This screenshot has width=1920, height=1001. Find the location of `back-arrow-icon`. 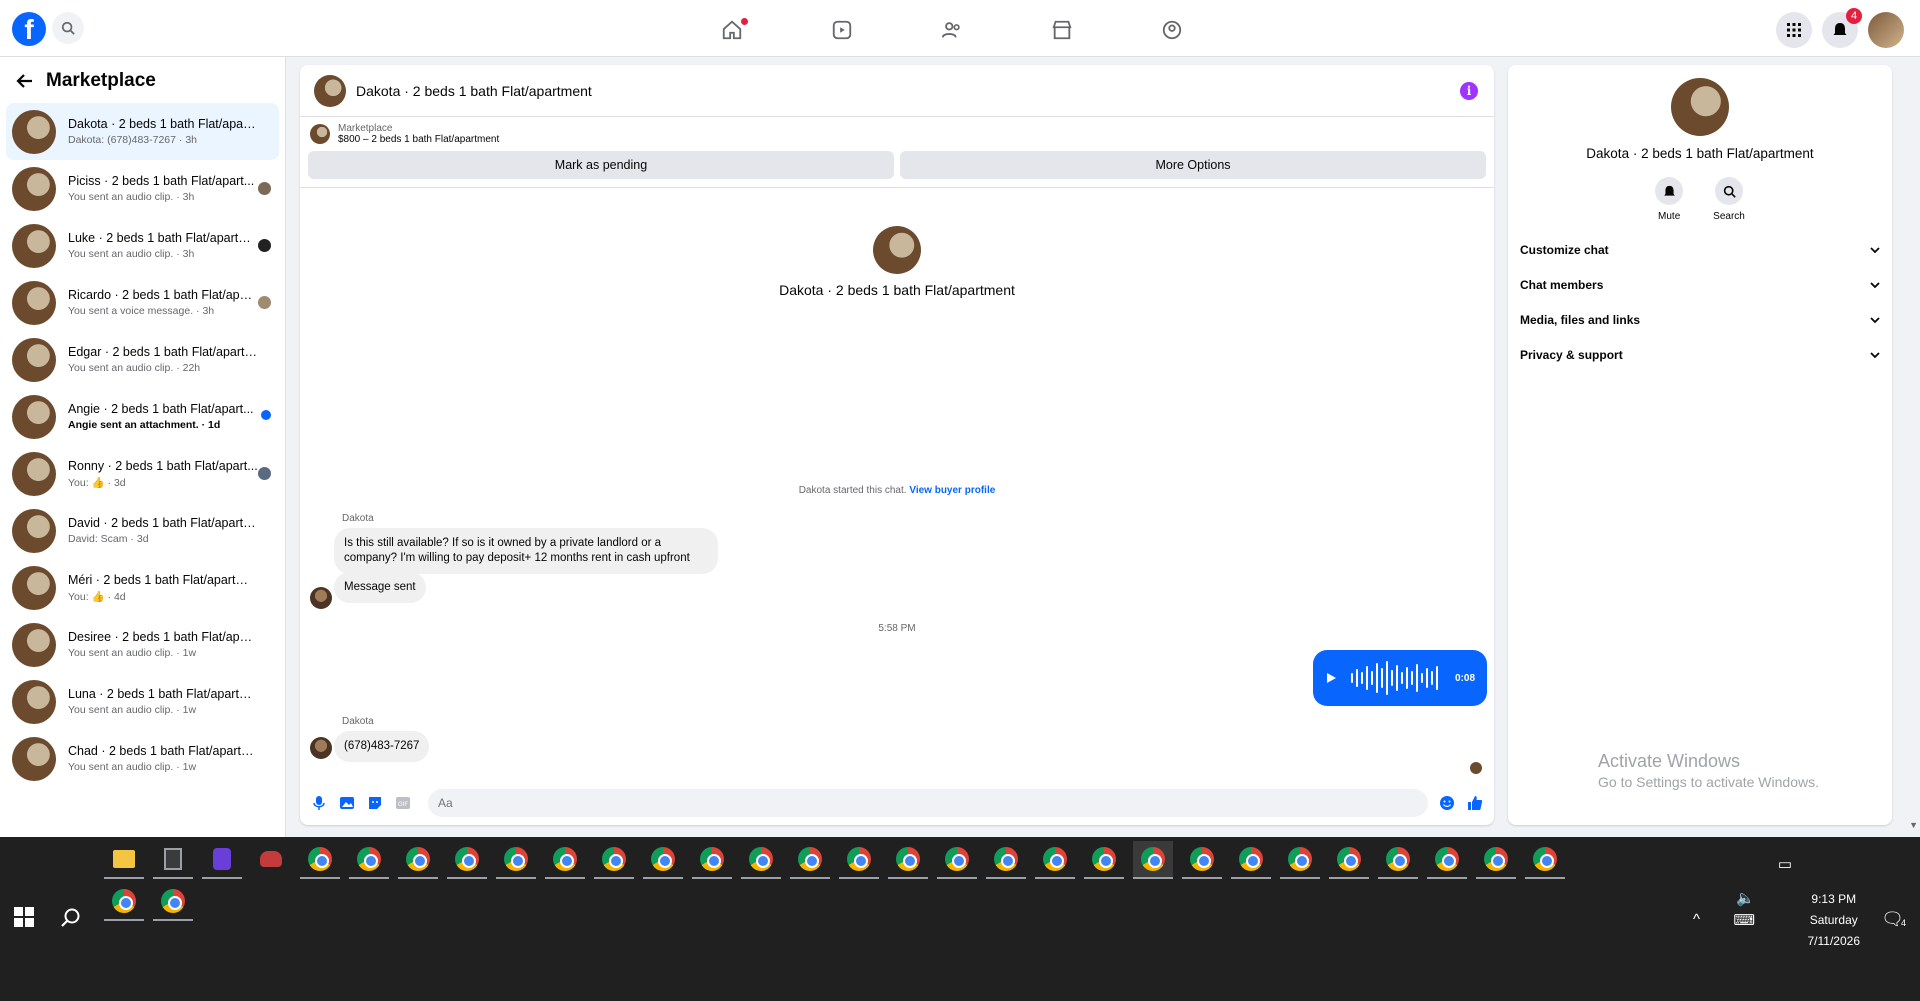

back-arrow-icon is located at coordinates (25, 81).